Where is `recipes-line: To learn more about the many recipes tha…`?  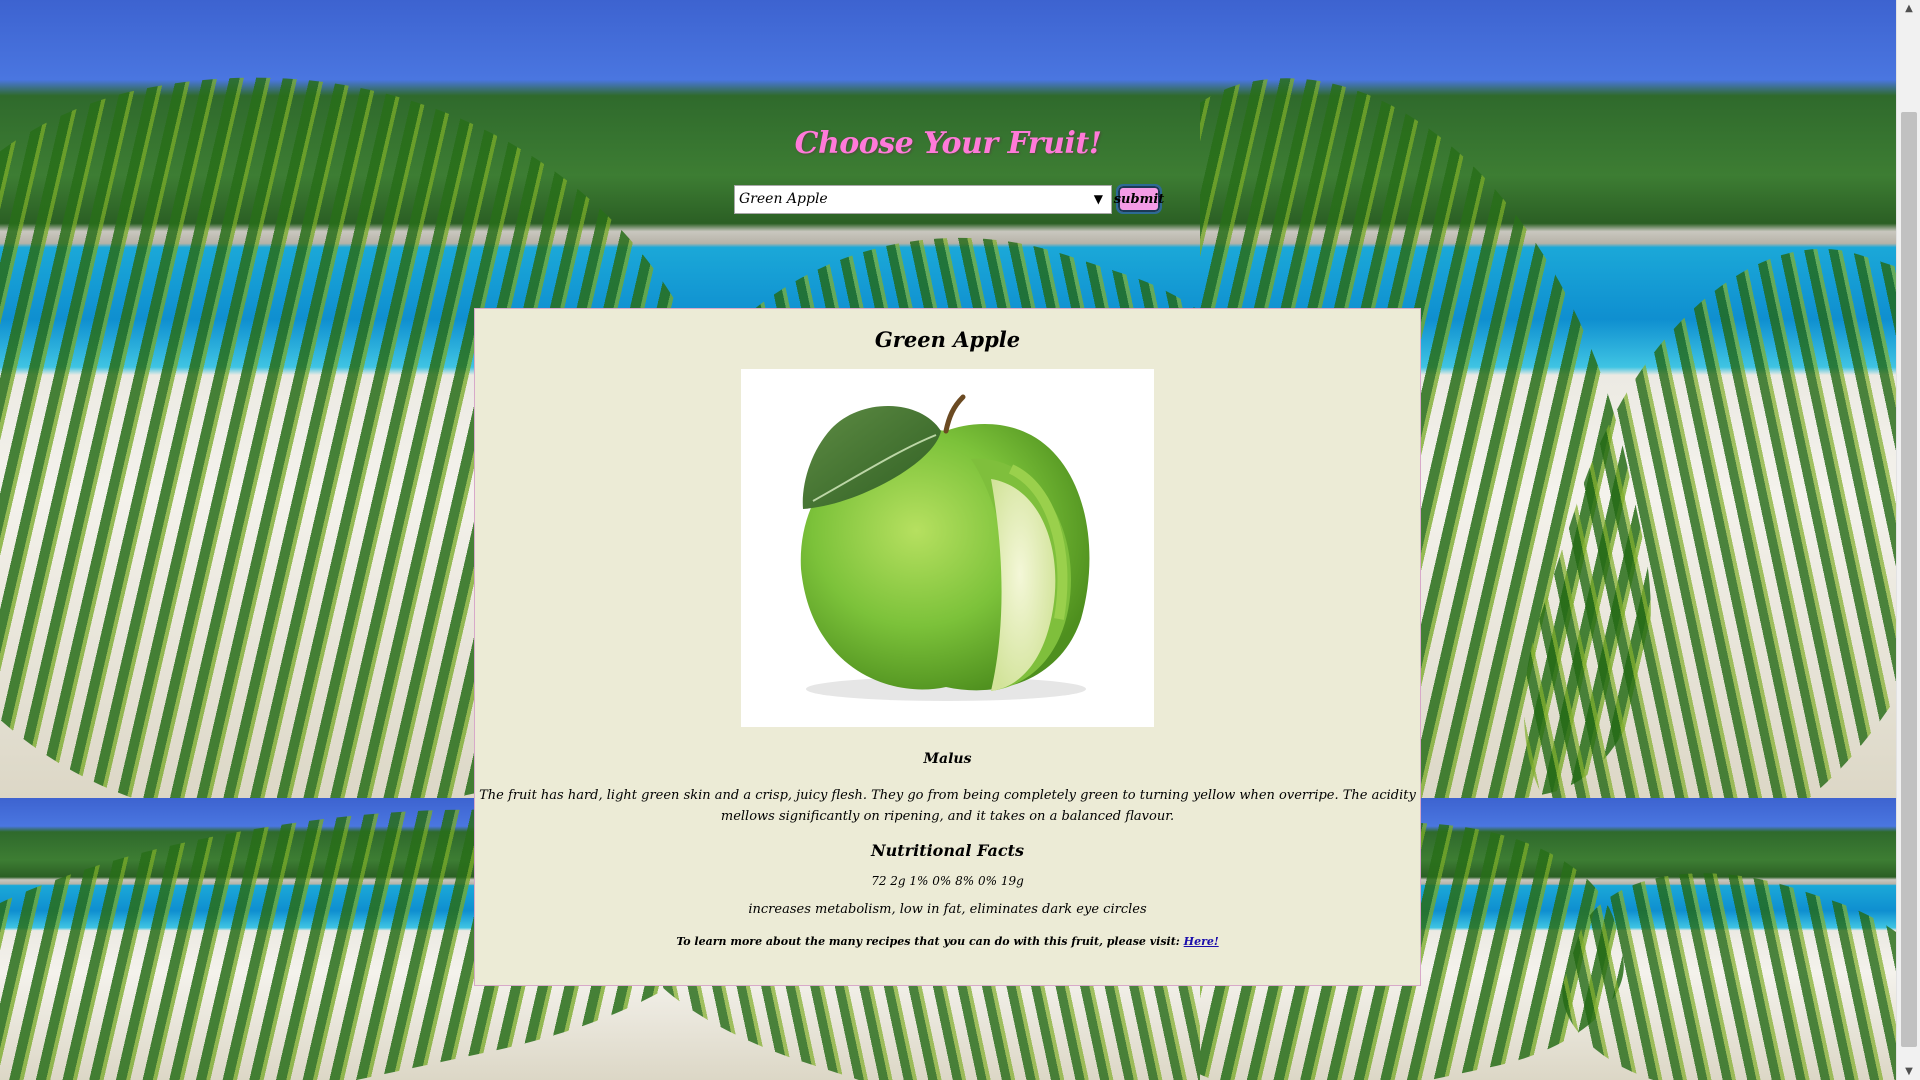
recipes-line: To learn more about the many recipes tha… is located at coordinates (947, 941).